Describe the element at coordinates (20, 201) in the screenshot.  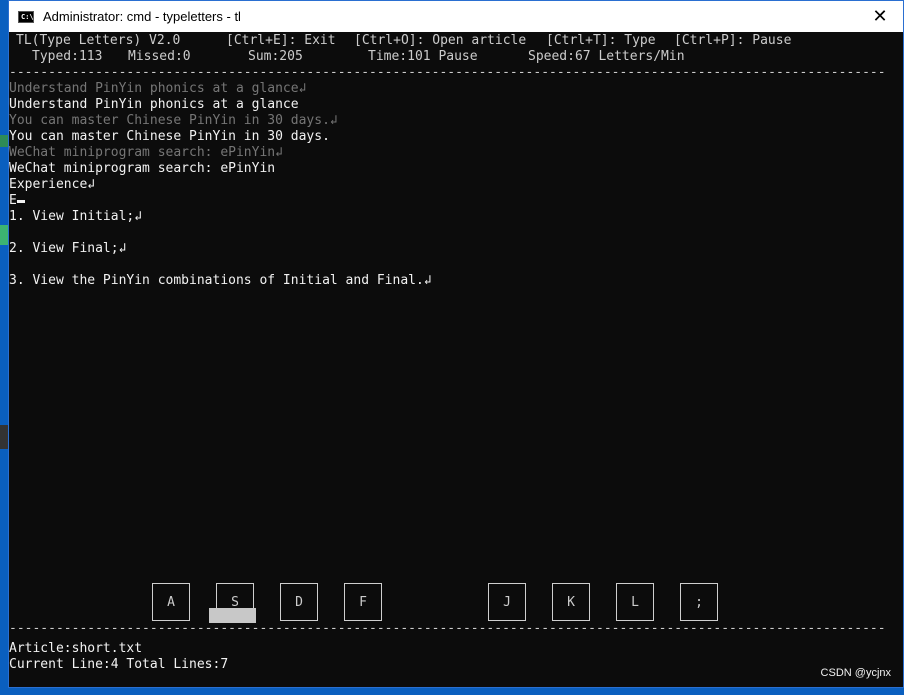
I see `text-cursor` at that location.